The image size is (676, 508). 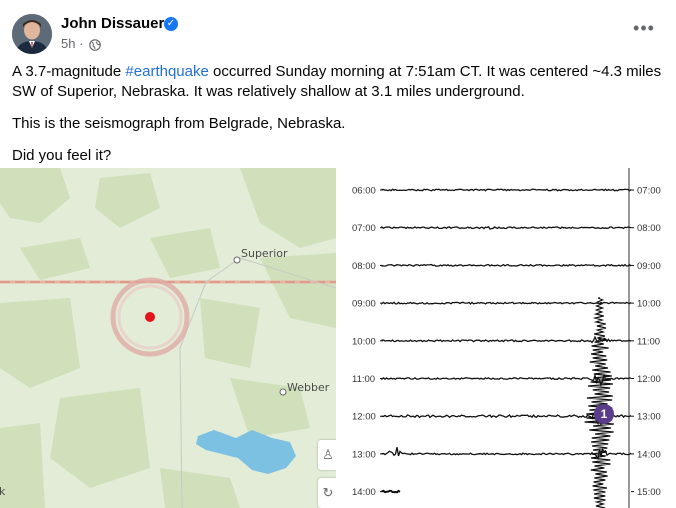 What do you see at coordinates (644, 28) in the screenshot?
I see `more-options-icon: •••` at bounding box center [644, 28].